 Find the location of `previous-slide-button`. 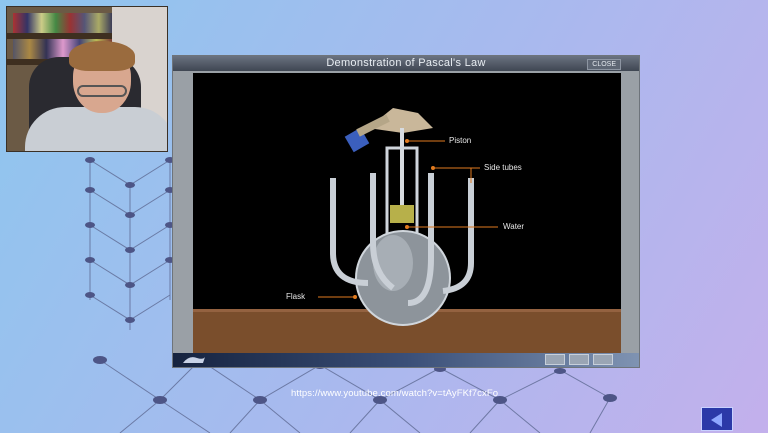

previous-slide-button is located at coordinates (717, 419).